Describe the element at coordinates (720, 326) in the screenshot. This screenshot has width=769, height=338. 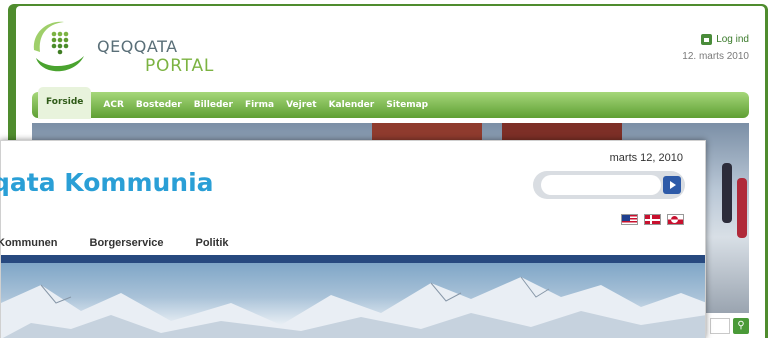
I see `portal-search-input` at that location.